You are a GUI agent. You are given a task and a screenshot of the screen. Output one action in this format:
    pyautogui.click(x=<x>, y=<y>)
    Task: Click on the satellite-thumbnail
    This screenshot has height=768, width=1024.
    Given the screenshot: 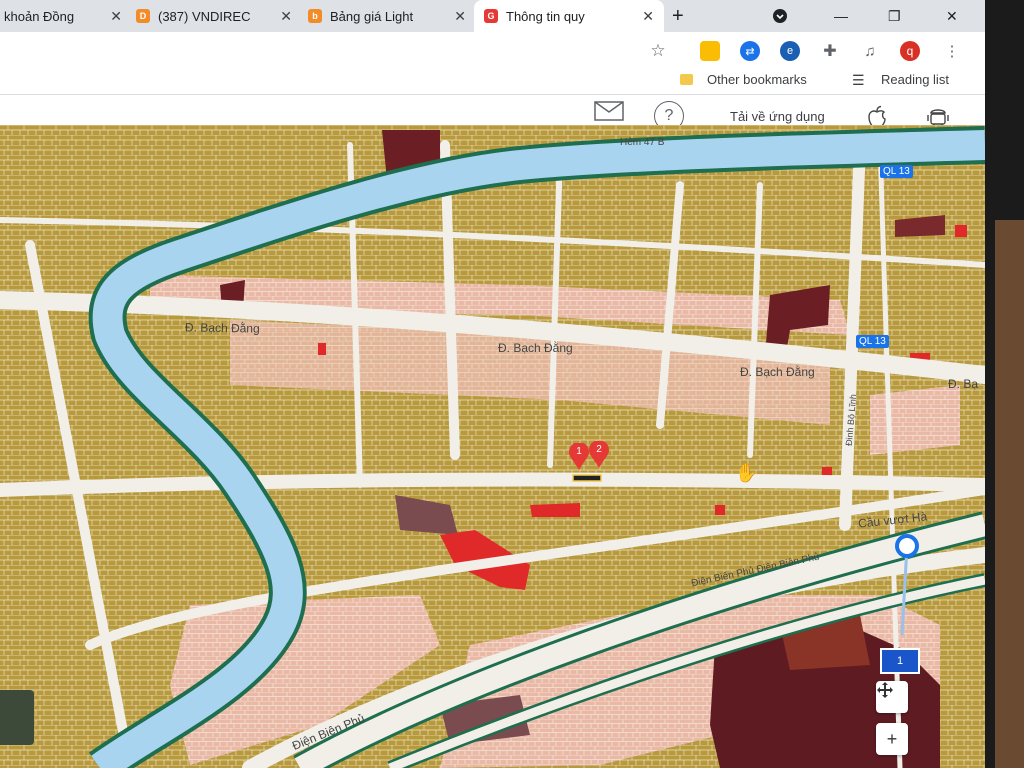 What is the action you would take?
    pyautogui.click(x=17, y=717)
    